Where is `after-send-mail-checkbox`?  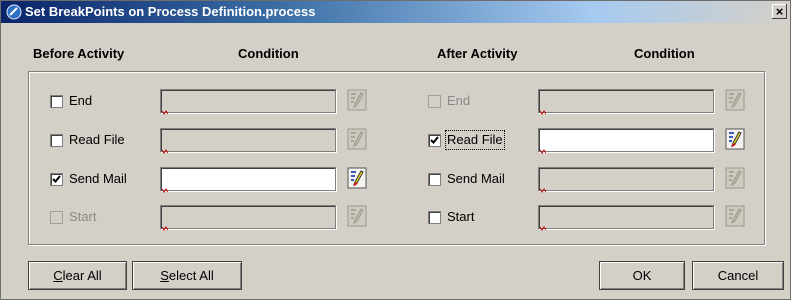
after-send-mail-checkbox is located at coordinates (434, 179).